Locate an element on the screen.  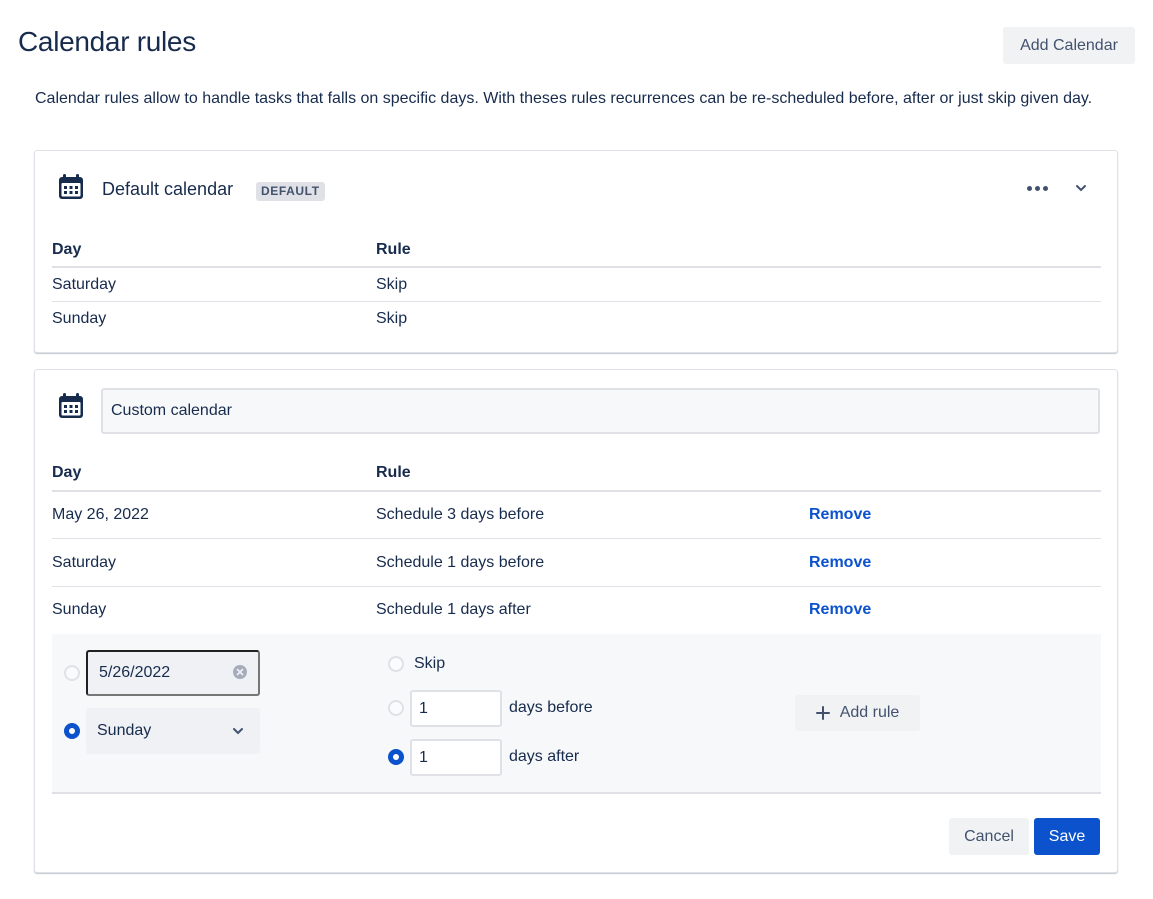
days-after-radio is located at coordinates (396, 757).